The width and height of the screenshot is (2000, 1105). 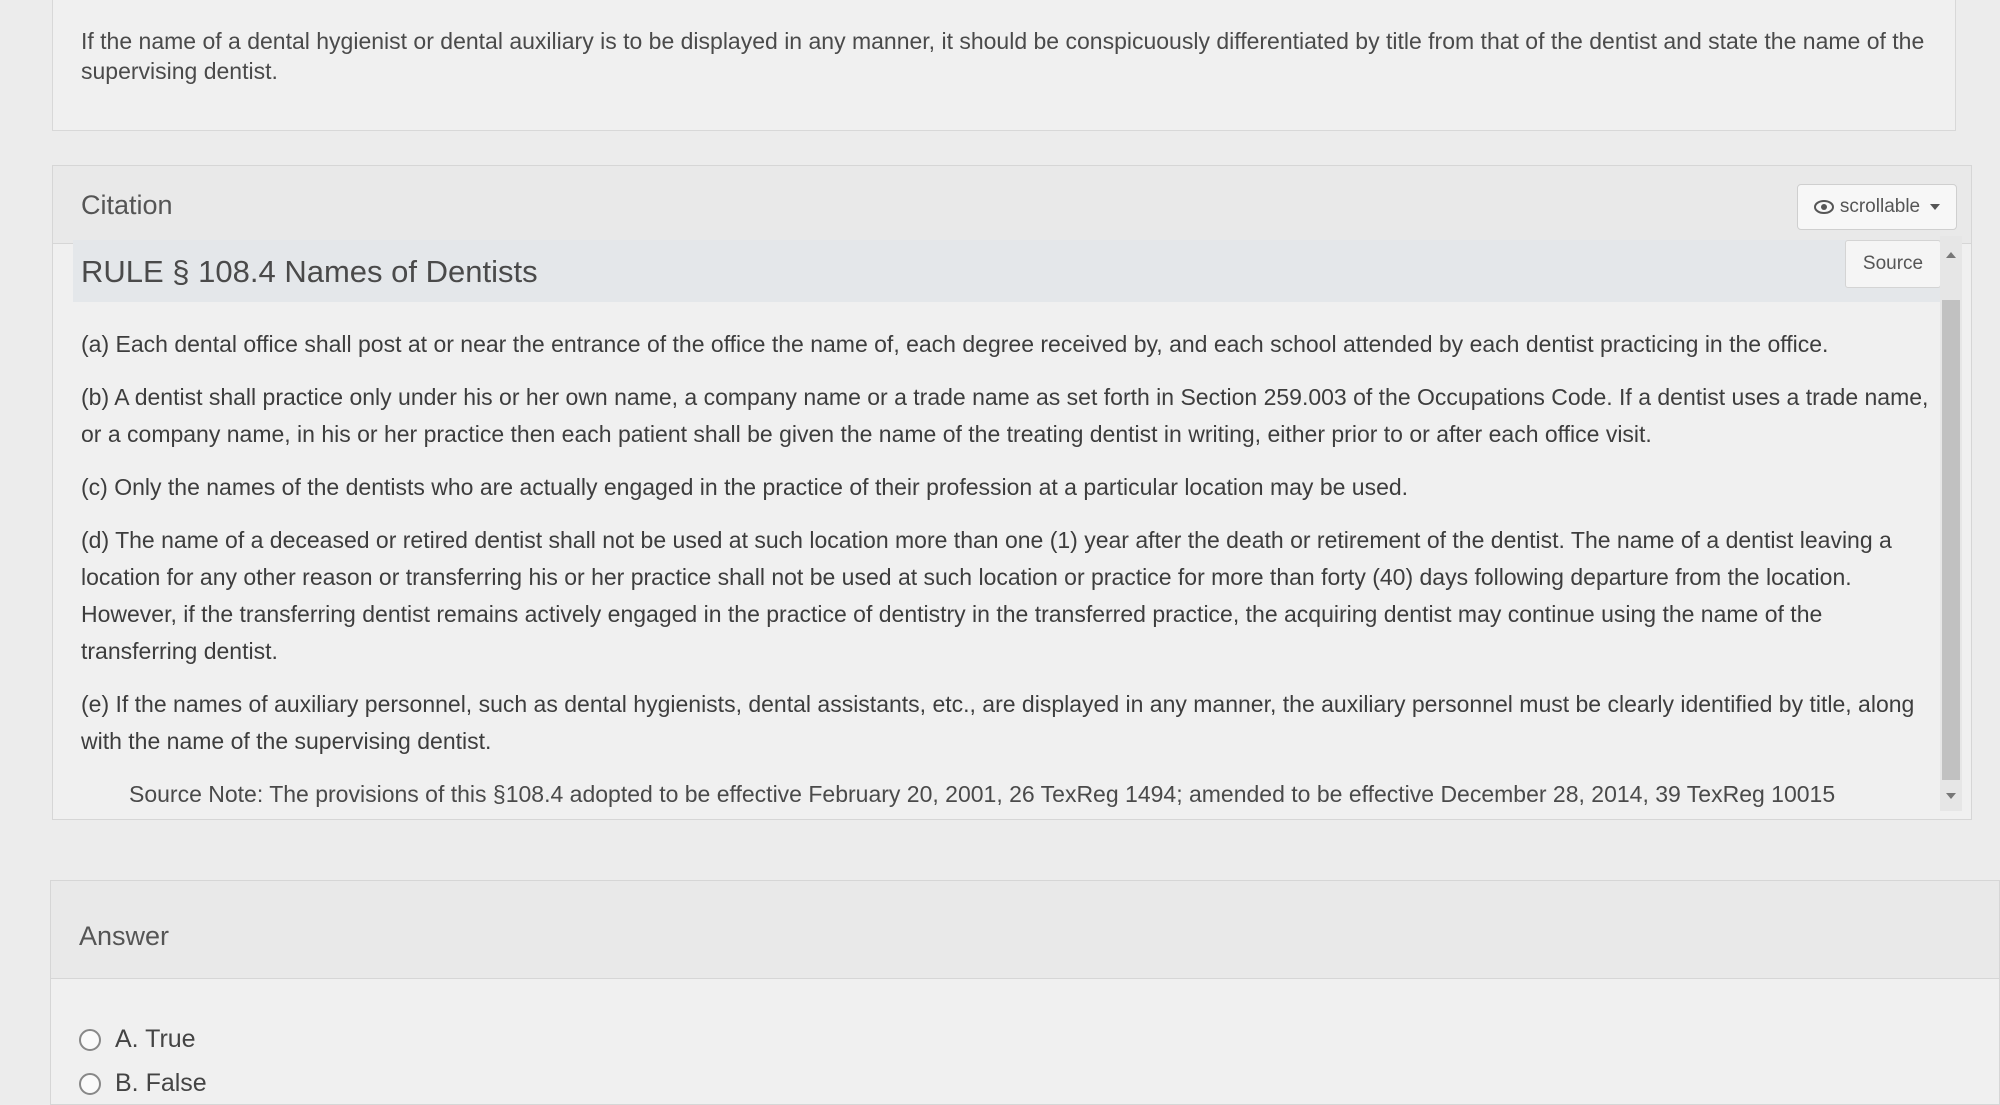 What do you see at coordinates (1893, 264) in the screenshot?
I see `source-button: Source` at bounding box center [1893, 264].